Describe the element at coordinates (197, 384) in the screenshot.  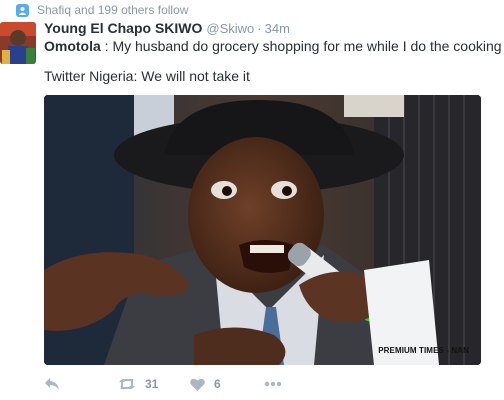
I see `heart-icon` at that location.